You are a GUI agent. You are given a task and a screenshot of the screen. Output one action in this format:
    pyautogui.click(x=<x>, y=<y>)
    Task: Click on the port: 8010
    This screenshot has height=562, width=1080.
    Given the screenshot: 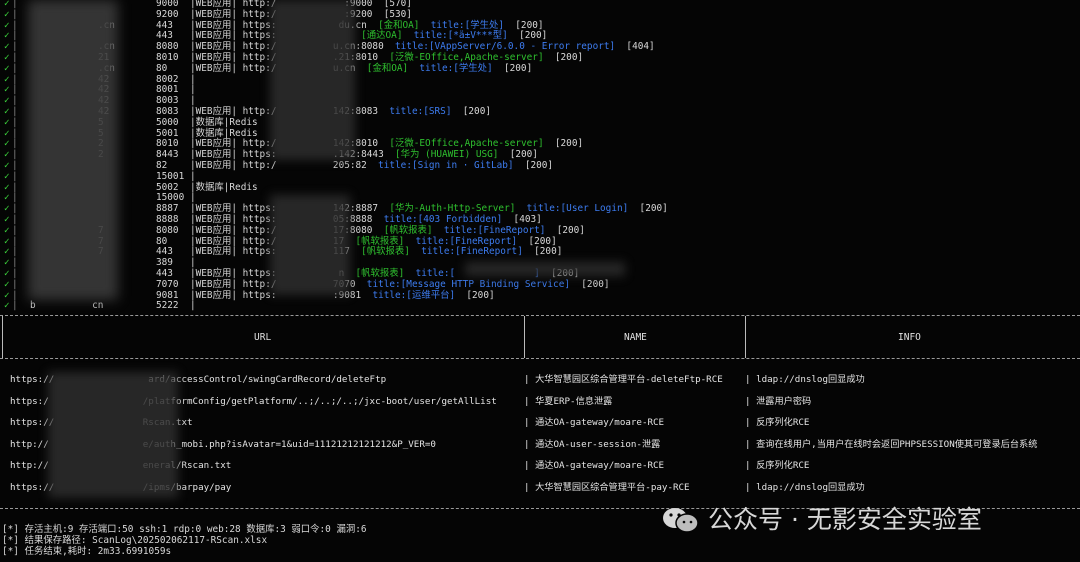 What is the action you would take?
    pyautogui.click(x=167, y=57)
    